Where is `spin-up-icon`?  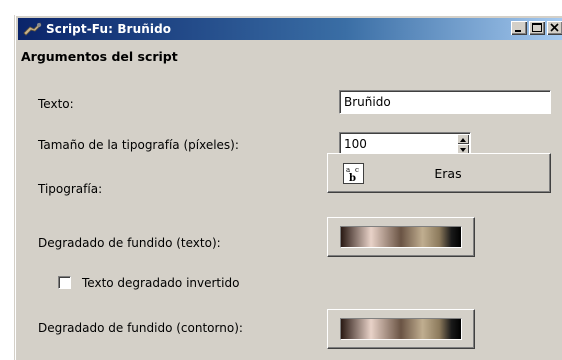 spin-up-icon is located at coordinates (463, 139).